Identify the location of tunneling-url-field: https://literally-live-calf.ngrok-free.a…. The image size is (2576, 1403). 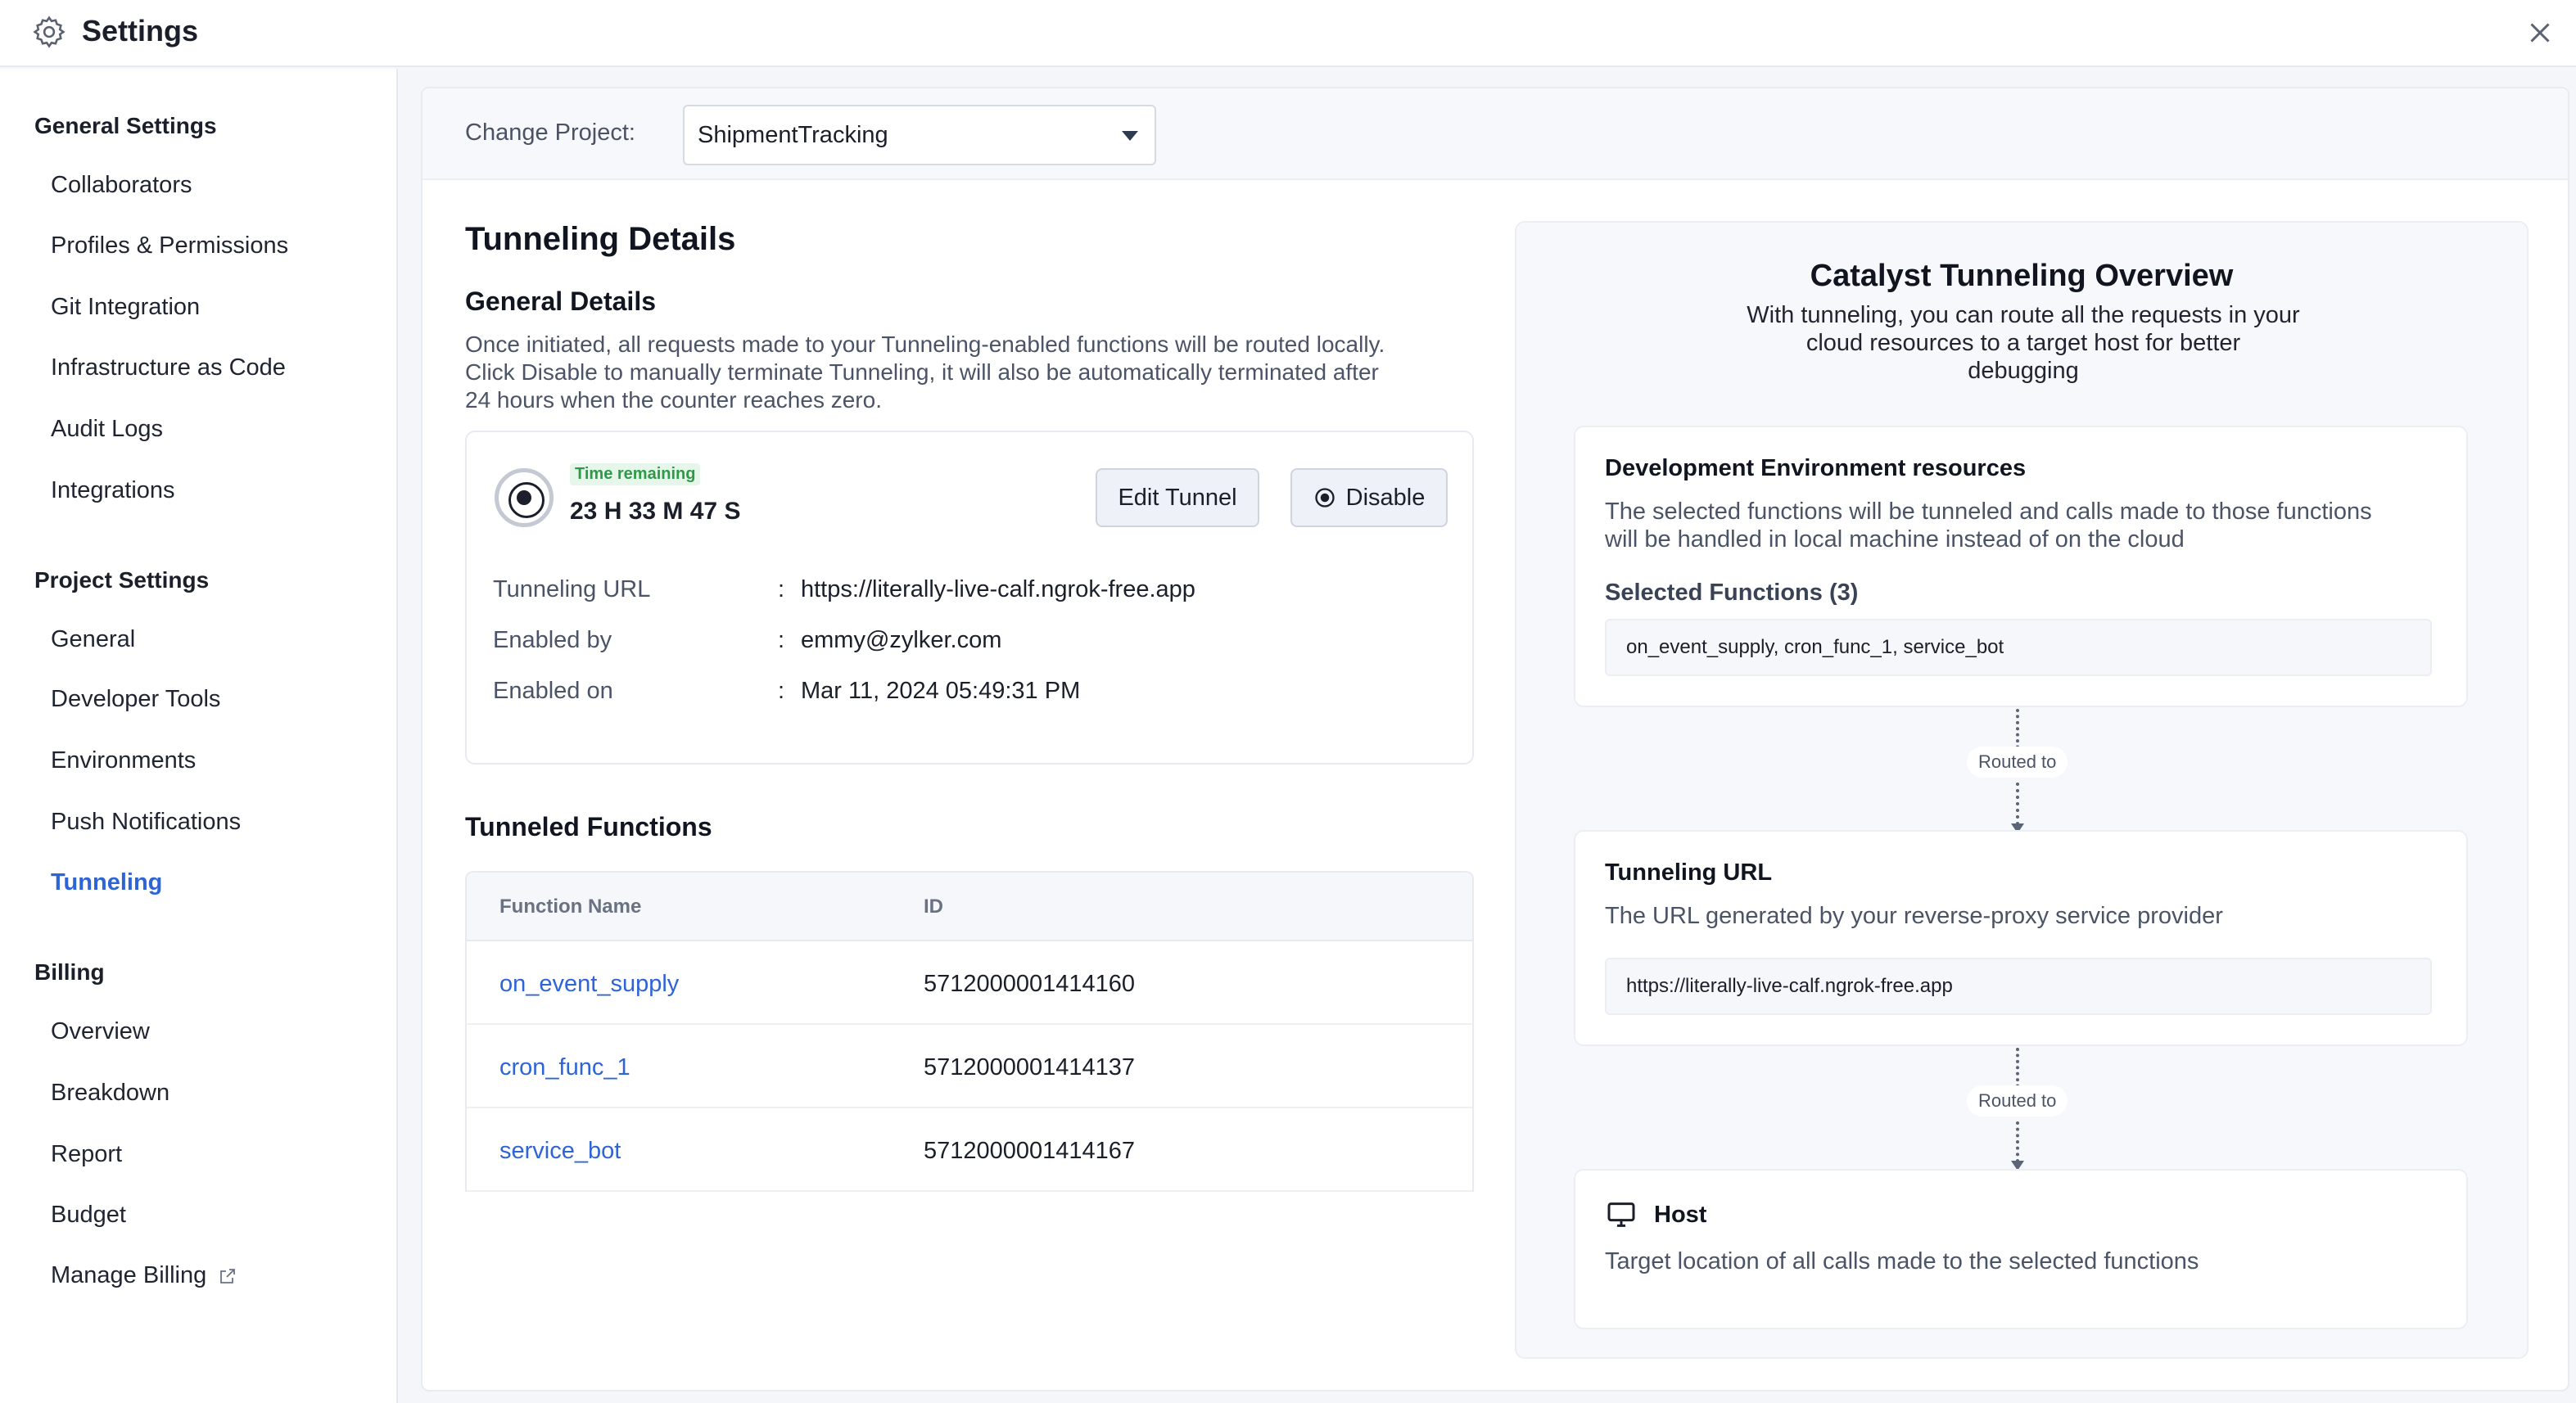
(2018, 986).